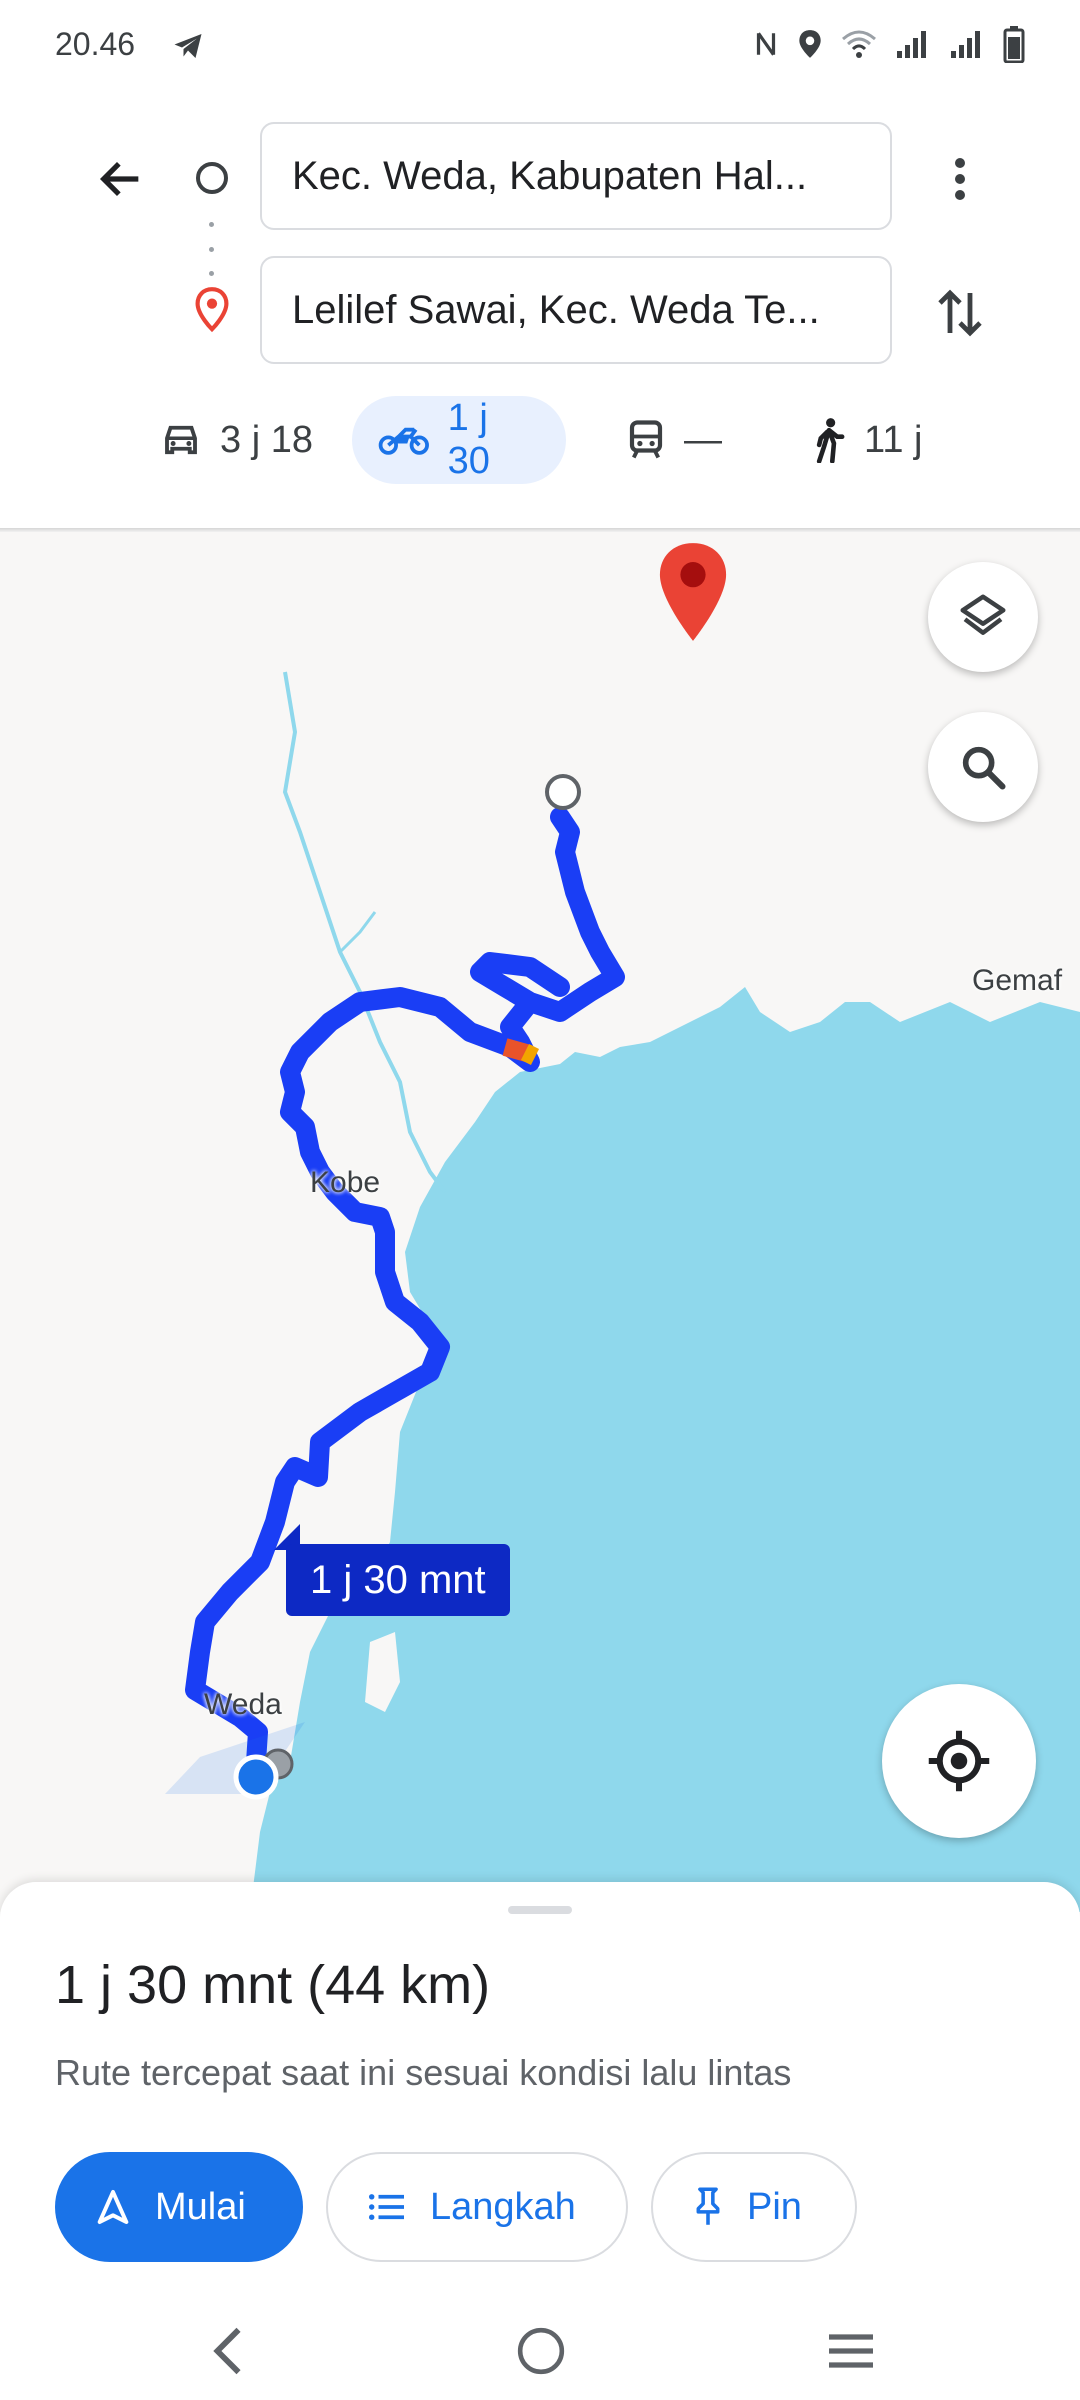  Describe the element at coordinates (386, 2207) in the screenshot. I see `list-icon` at that location.